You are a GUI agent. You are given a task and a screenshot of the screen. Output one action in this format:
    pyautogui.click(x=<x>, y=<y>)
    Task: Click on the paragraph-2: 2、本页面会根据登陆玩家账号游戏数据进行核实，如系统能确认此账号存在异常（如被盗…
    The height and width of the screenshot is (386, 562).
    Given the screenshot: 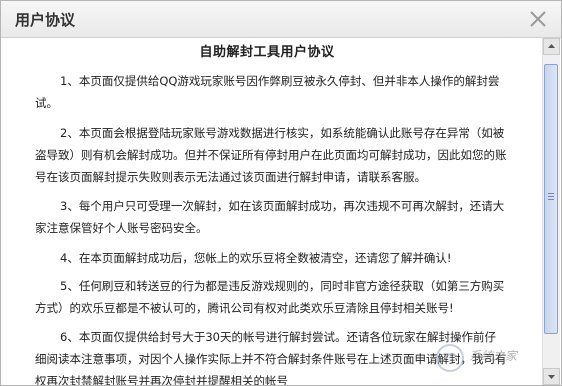 What is the action you would take?
    pyautogui.click(x=271, y=155)
    